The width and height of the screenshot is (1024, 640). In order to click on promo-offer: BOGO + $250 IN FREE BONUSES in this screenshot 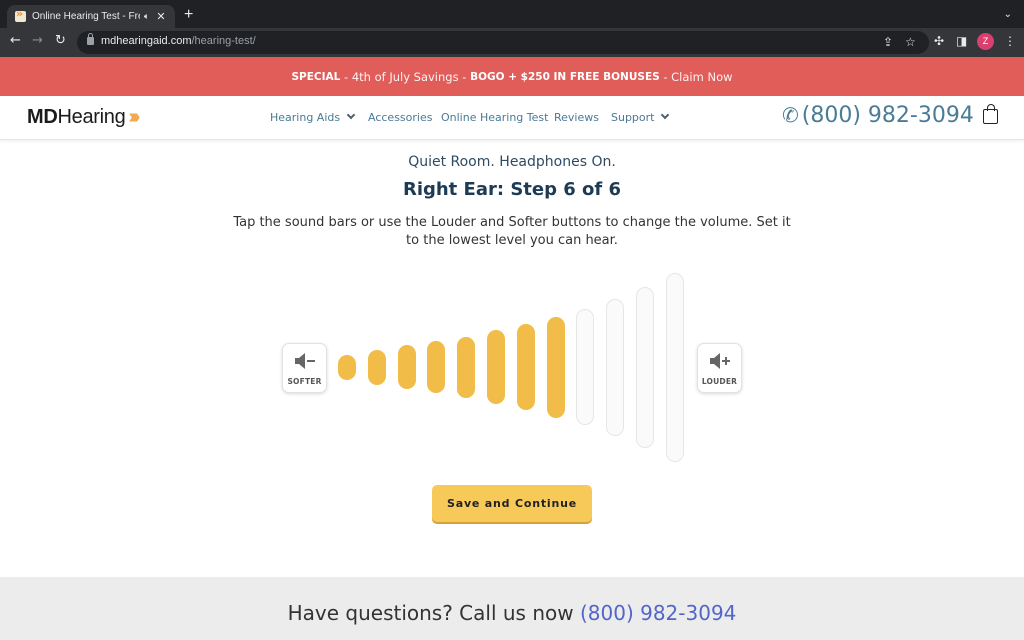, I will do `click(565, 76)`.